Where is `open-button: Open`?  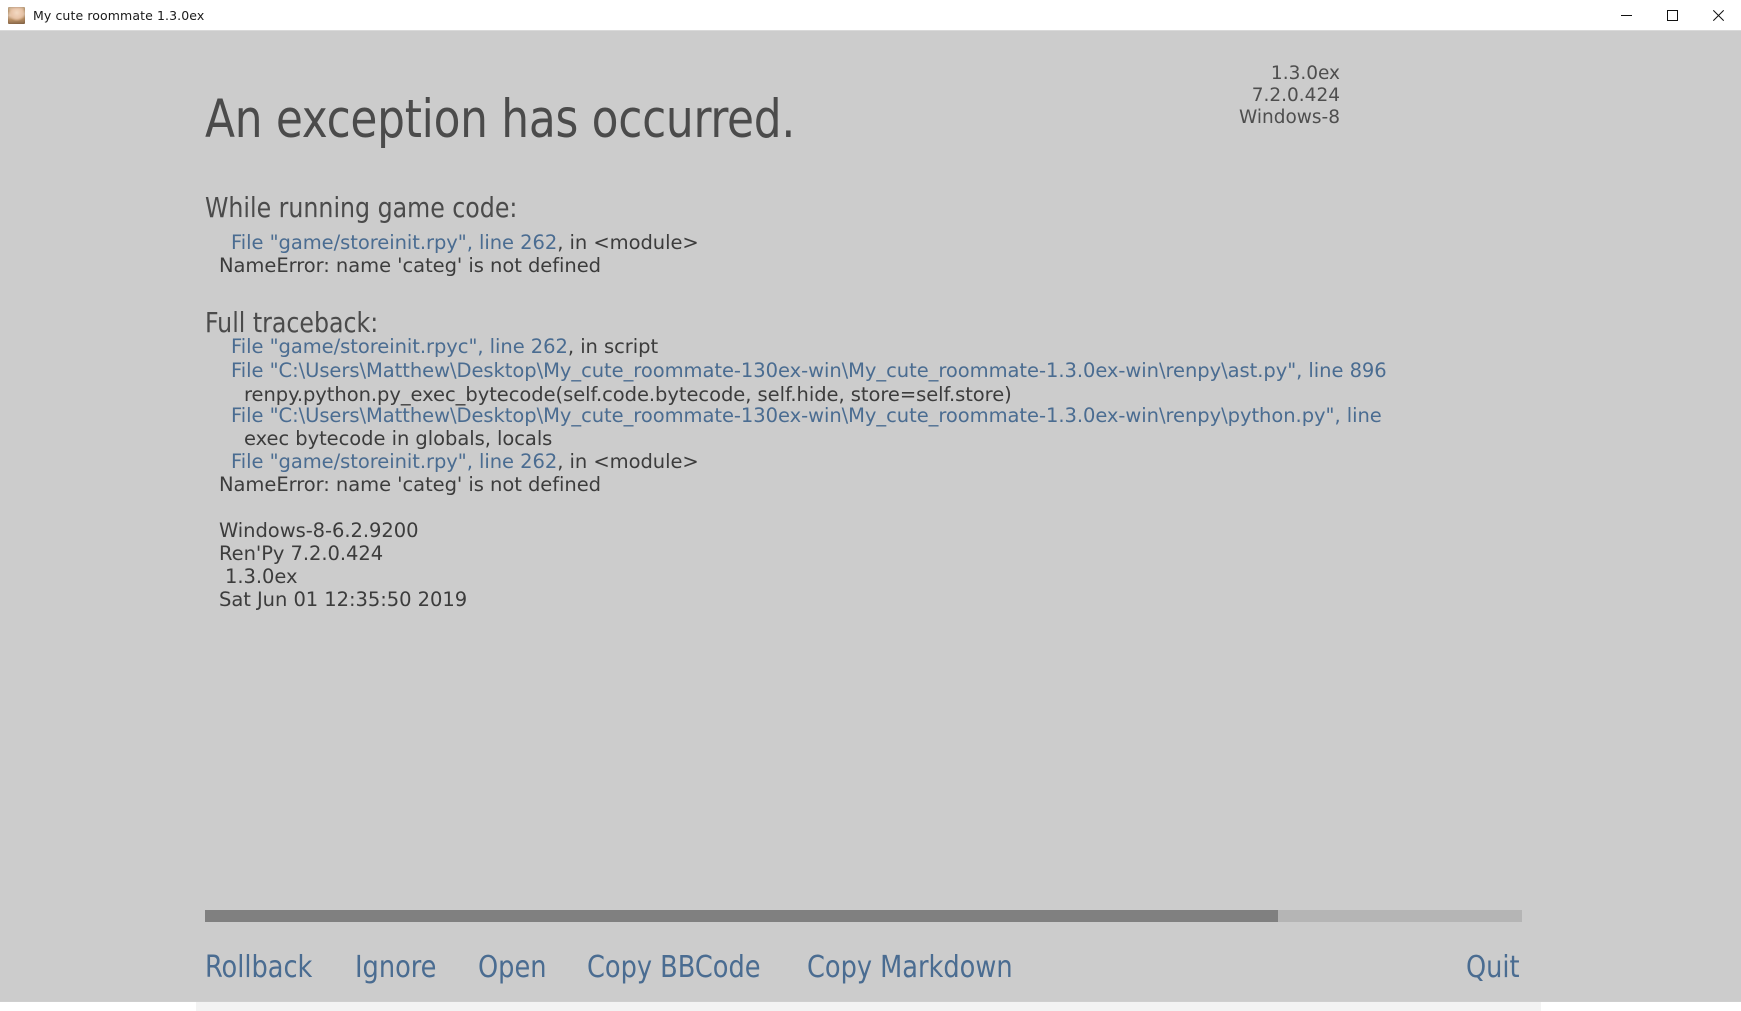
open-button: Open is located at coordinates (512, 967).